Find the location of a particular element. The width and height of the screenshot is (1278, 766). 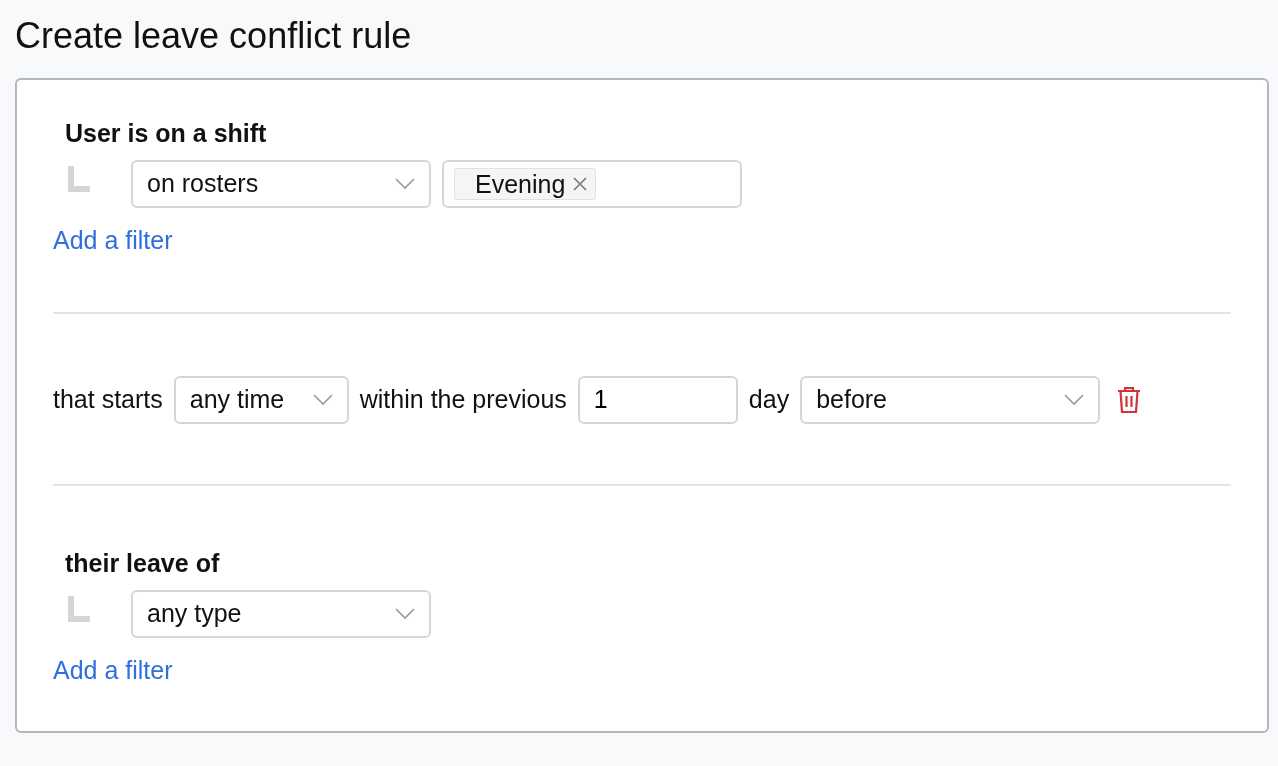

section-heading: their leave of is located at coordinates (143, 562).